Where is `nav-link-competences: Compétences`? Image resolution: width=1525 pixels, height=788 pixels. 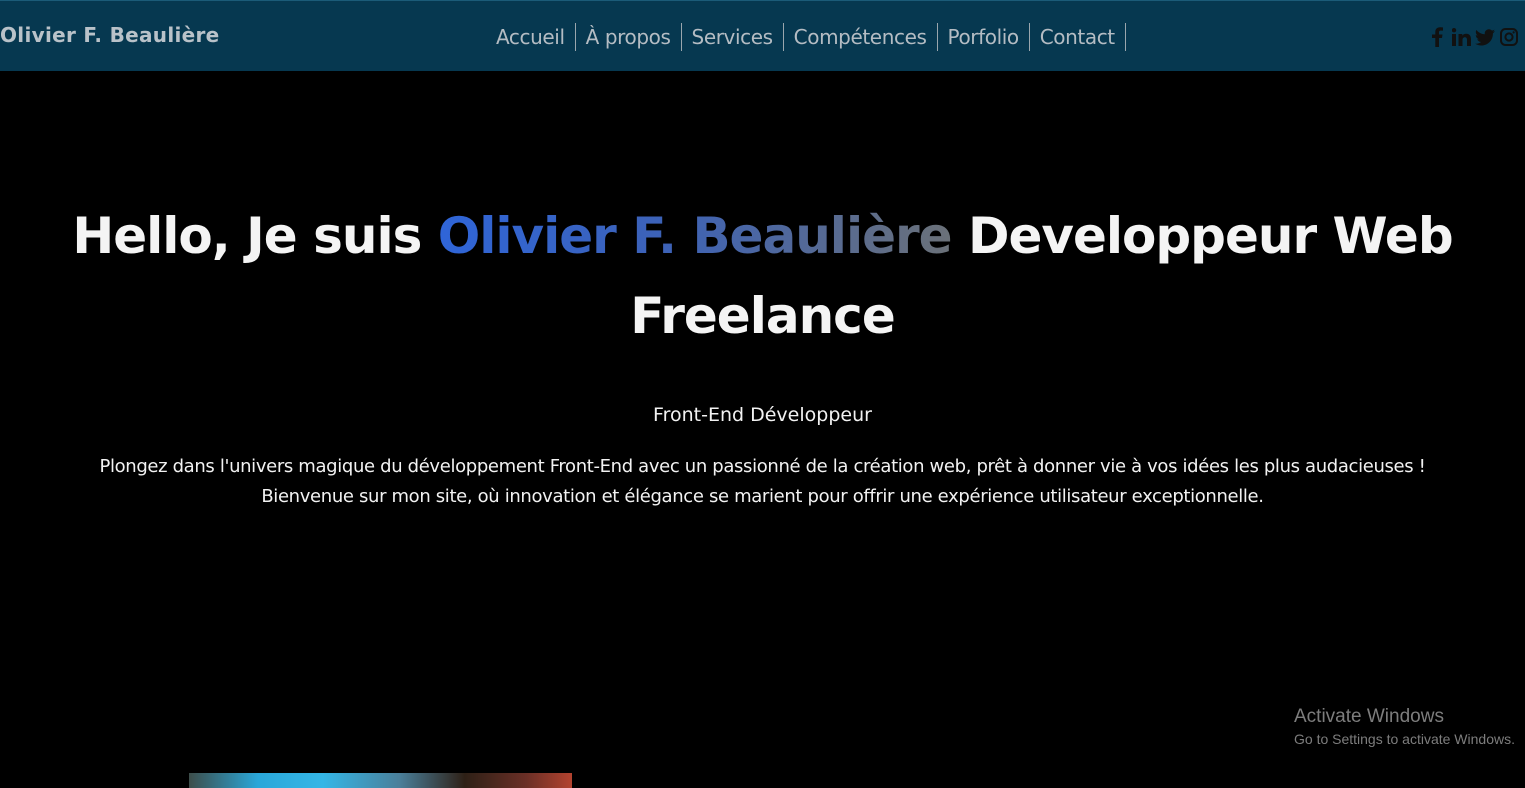
nav-link-competences: Compétences is located at coordinates (861, 37).